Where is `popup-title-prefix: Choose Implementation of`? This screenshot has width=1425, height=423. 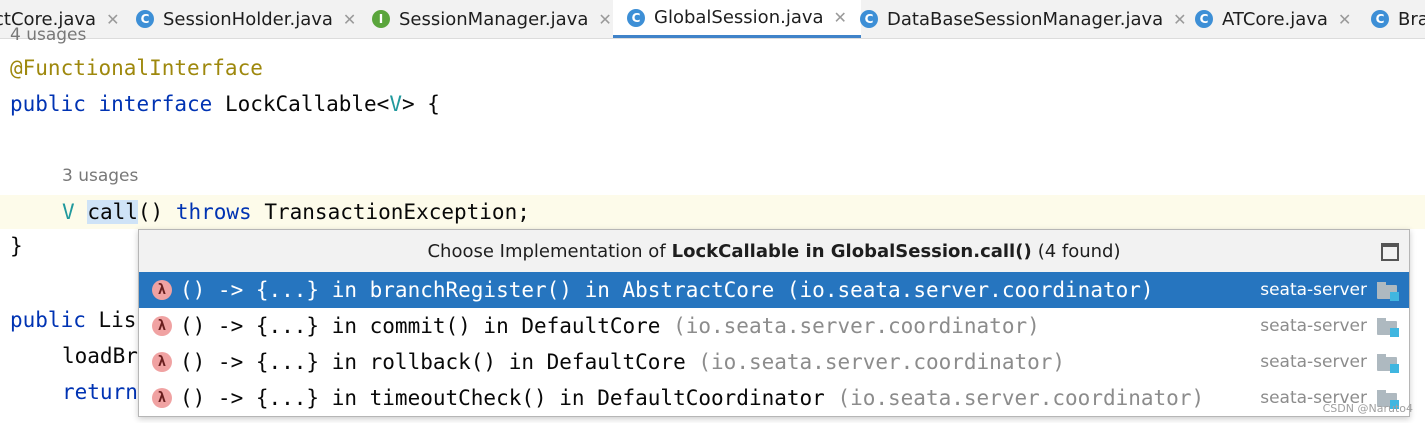
popup-title-prefix: Choose Implementation of is located at coordinates (546, 251).